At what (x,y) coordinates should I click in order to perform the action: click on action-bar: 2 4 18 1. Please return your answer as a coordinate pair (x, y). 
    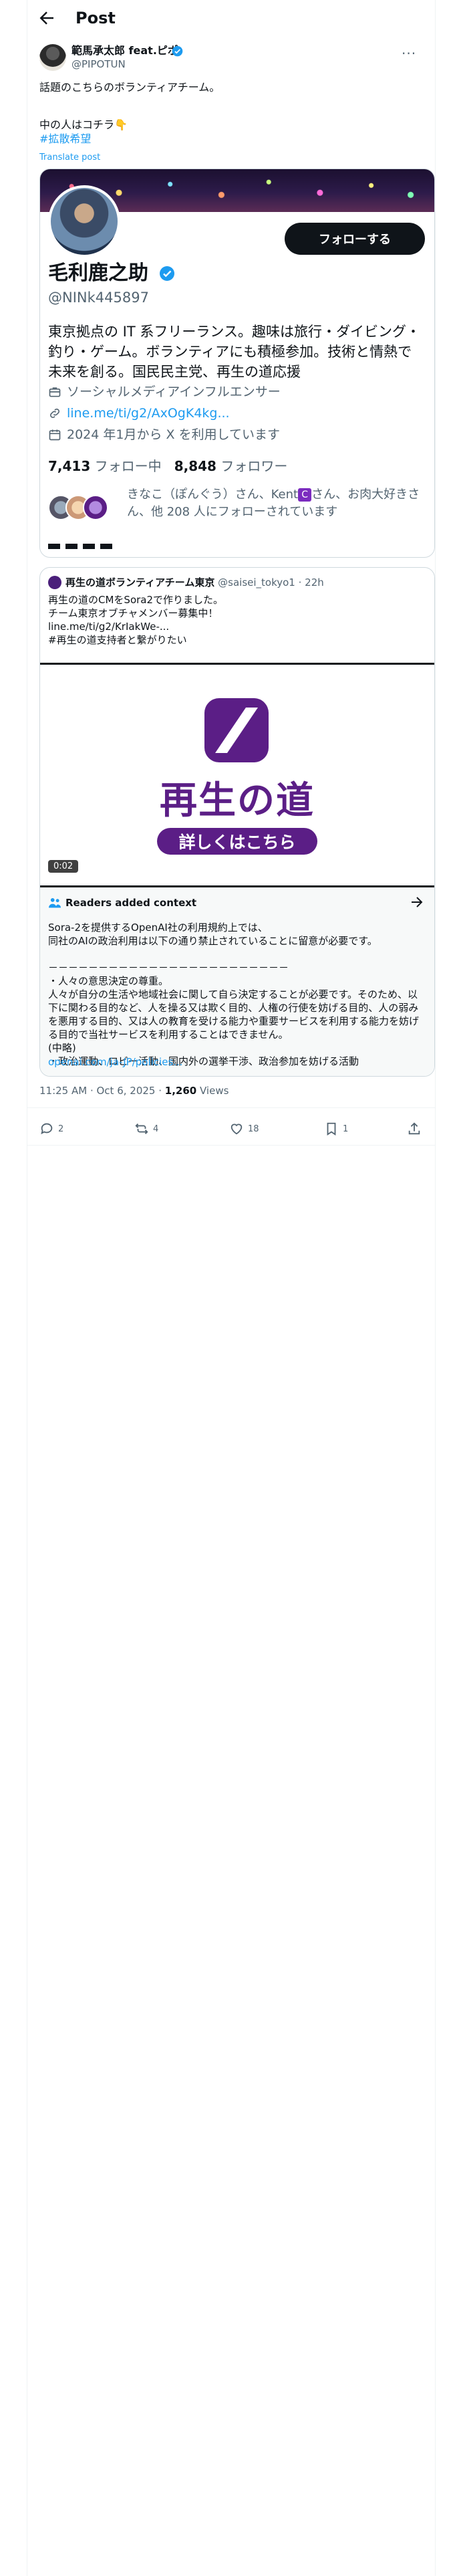
    Looking at the image, I should click on (231, 1128).